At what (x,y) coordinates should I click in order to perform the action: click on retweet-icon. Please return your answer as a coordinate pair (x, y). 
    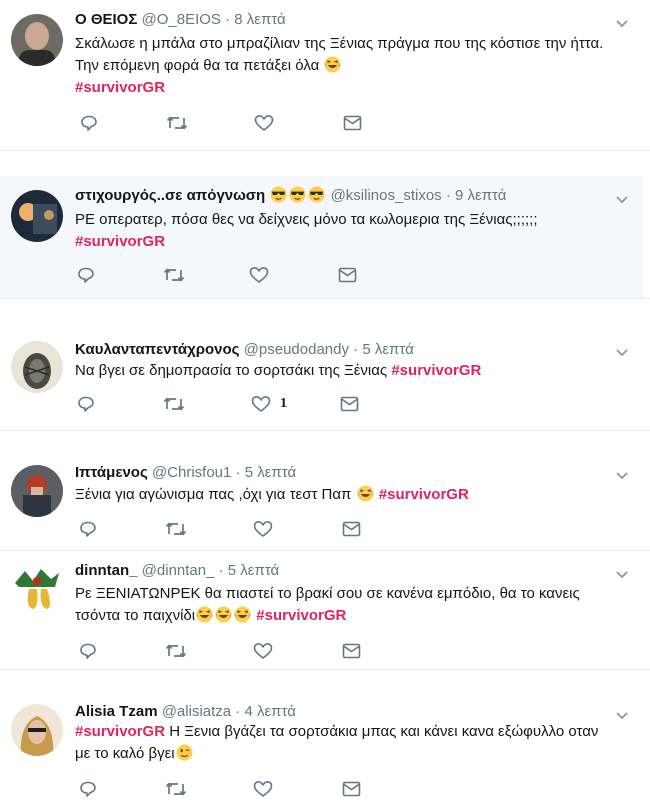
    Looking at the image, I should click on (176, 651).